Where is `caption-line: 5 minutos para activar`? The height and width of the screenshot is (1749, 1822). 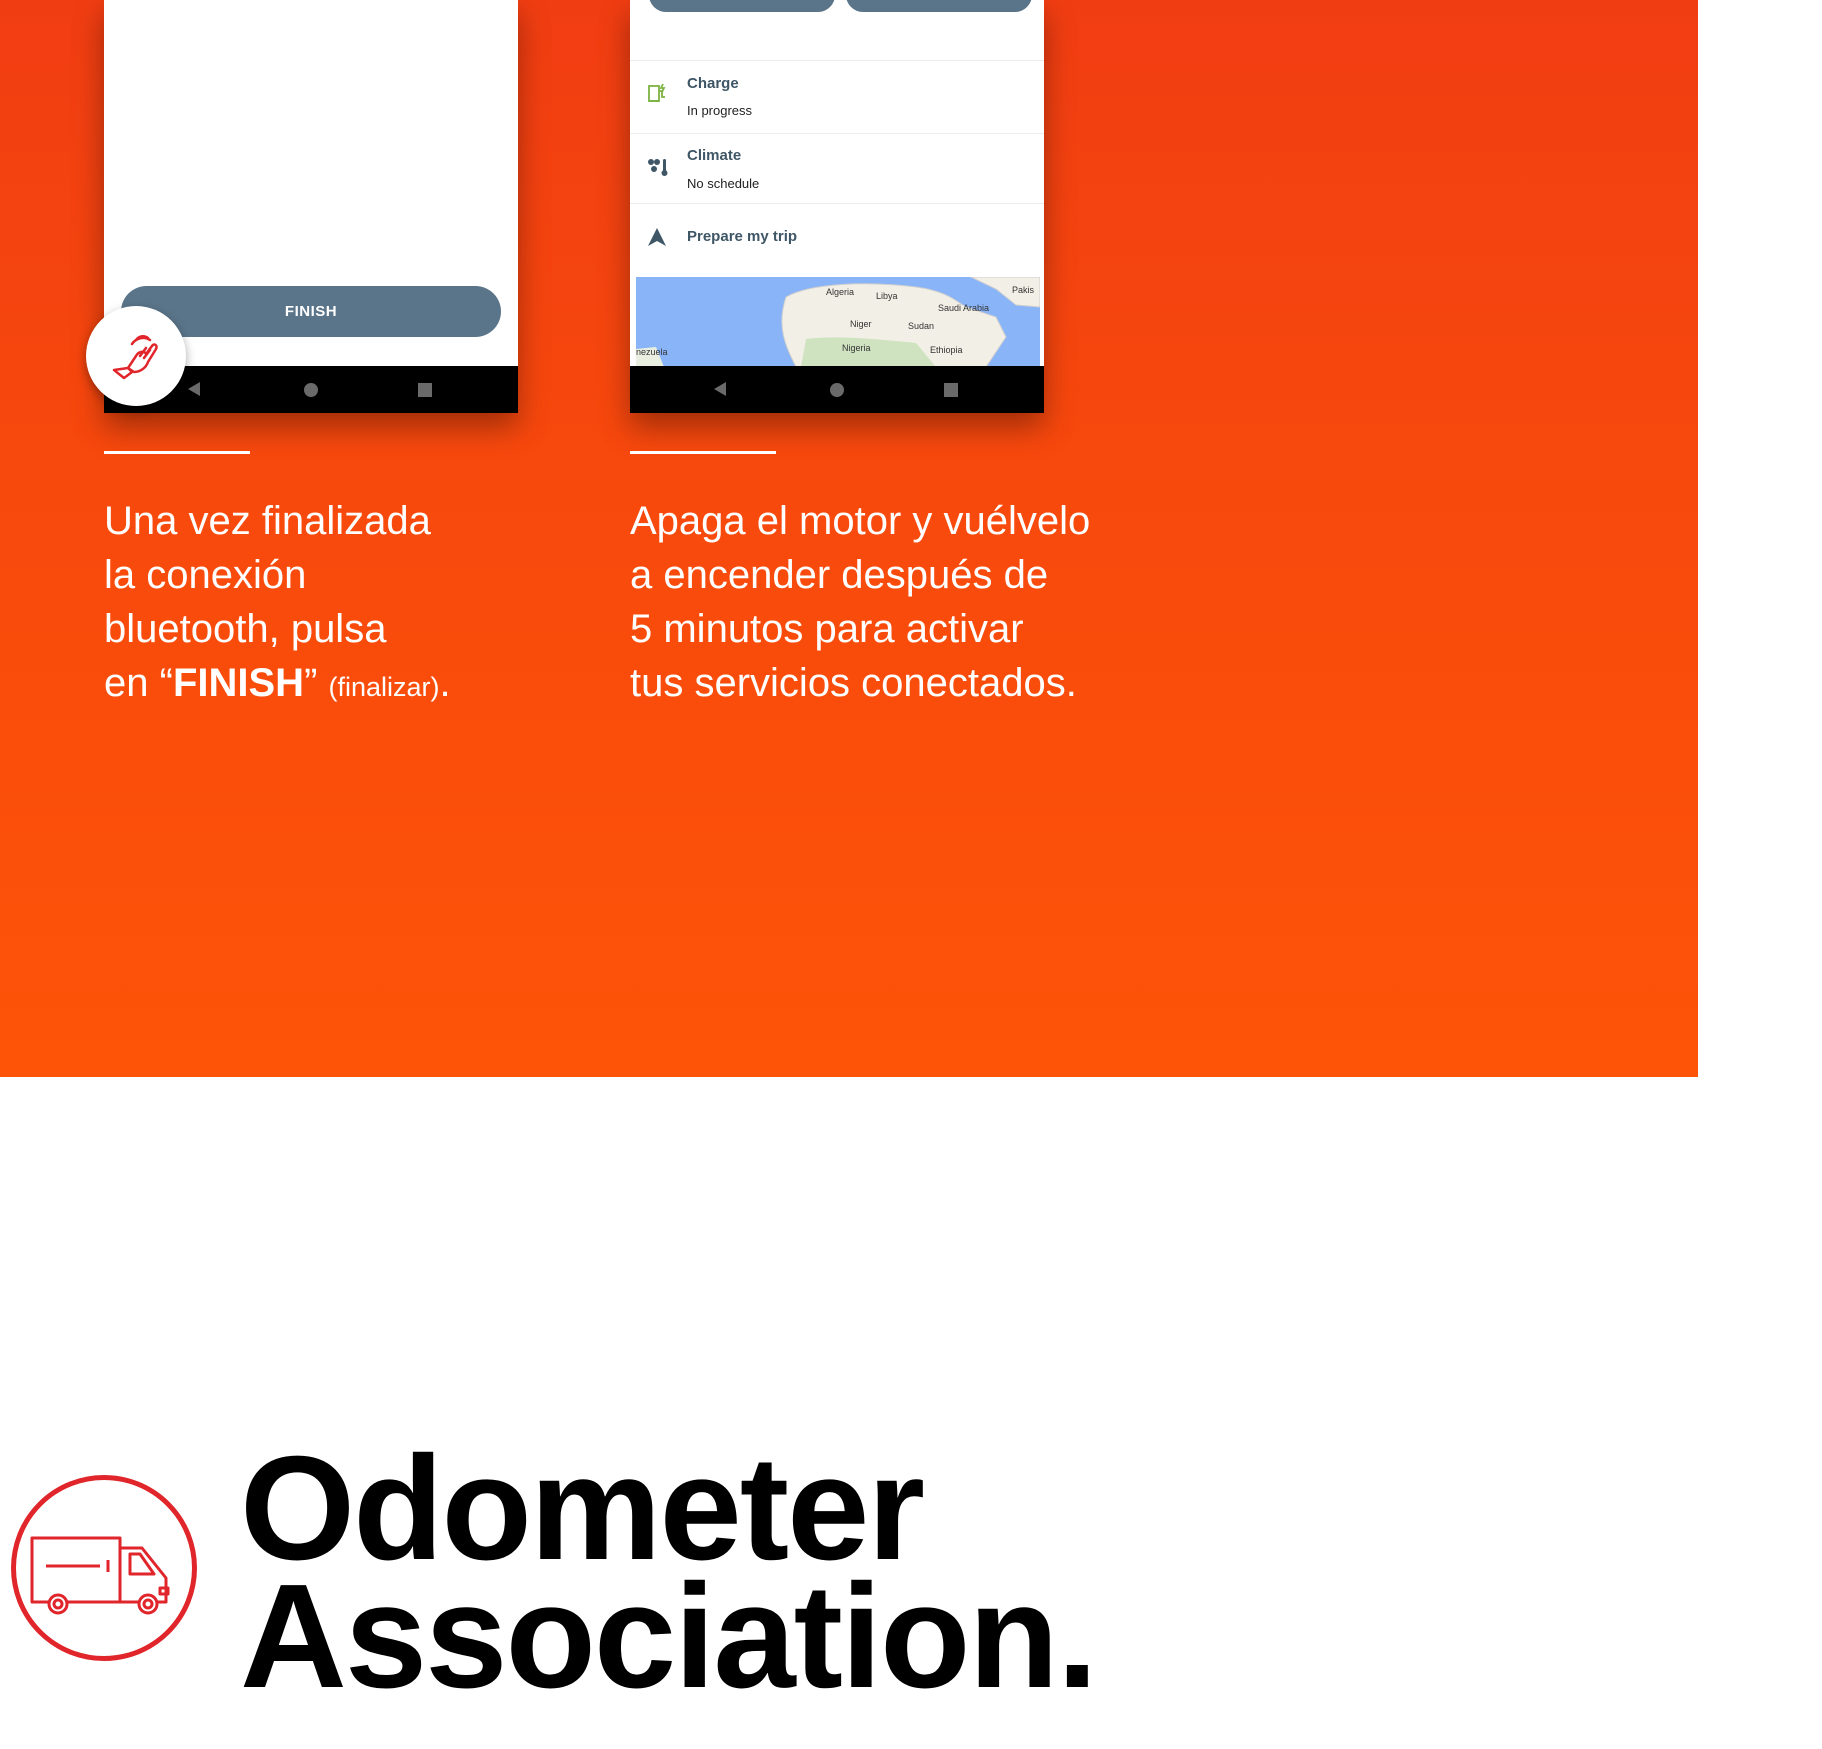
caption-line: 5 minutos para activar is located at coordinates (827, 629).